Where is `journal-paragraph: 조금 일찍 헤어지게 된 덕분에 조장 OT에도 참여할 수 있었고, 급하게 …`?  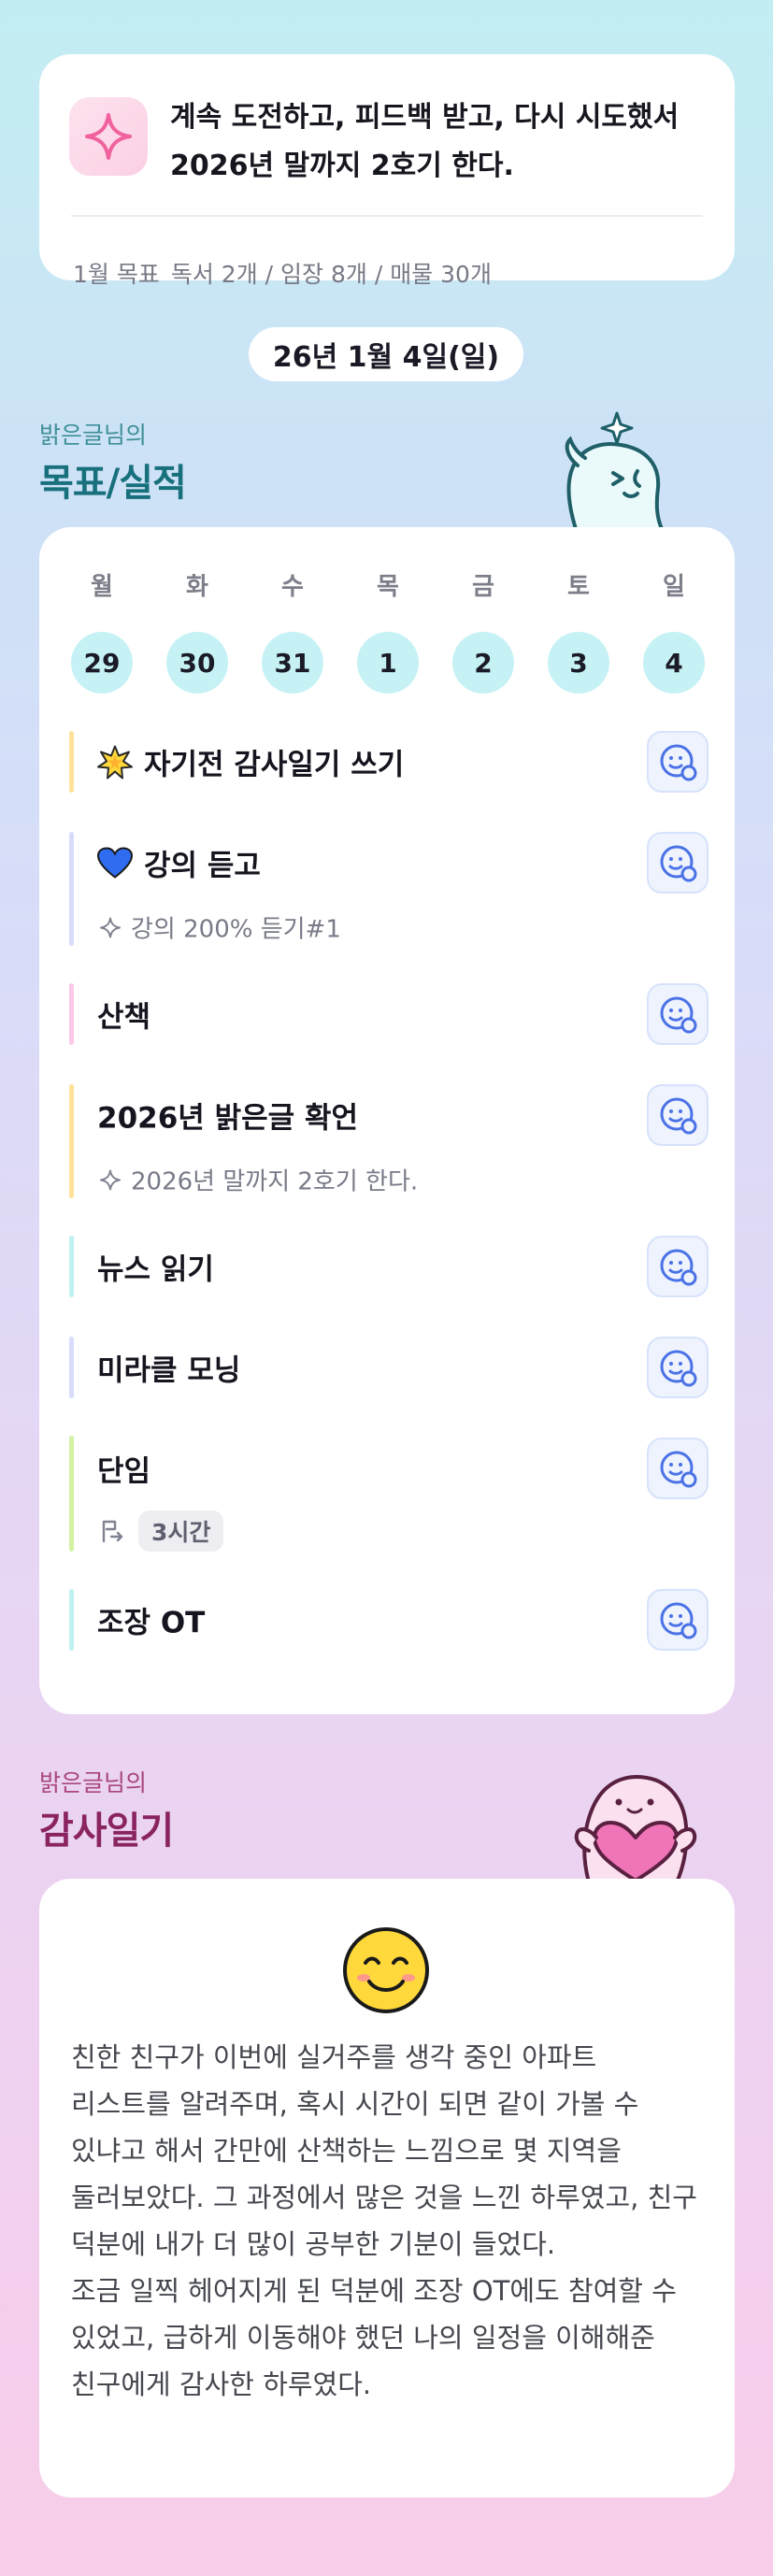 journal-paragraph: 조금 일찍 헤어지게 된 덕분에 조장 OT에도 참여할 수 있었고, 급하게 … is located at coordinates (378, 2337).